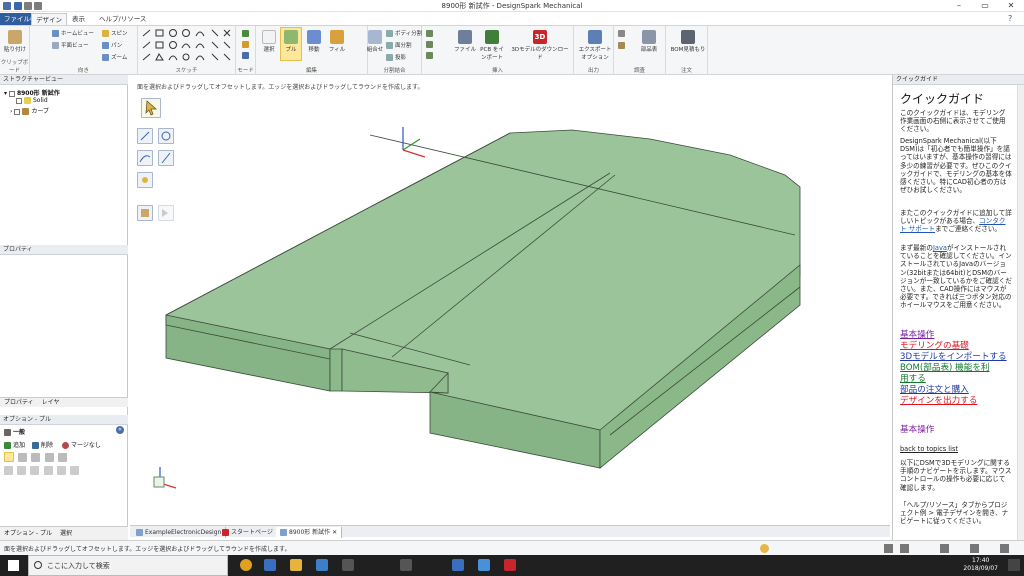  I want to click on pull-blend-tool, so click(145, 180).